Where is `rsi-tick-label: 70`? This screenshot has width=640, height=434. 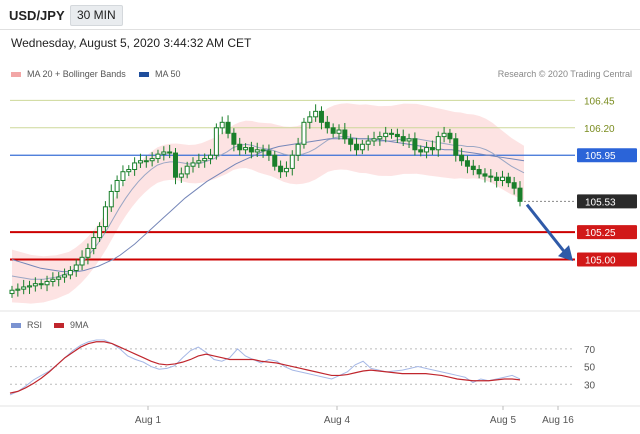 rsi-tick-label: 70 is located at coordinates (590, 350).